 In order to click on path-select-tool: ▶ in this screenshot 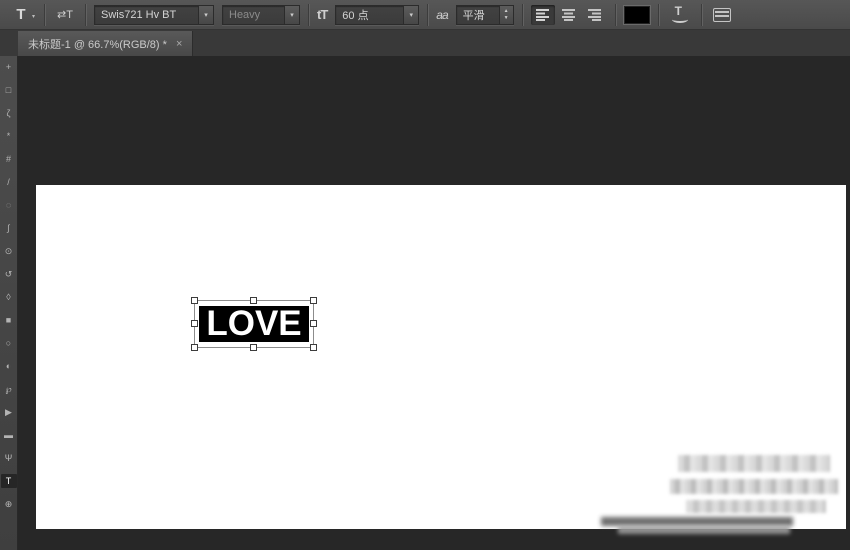, I will do `click(9, 412)`.